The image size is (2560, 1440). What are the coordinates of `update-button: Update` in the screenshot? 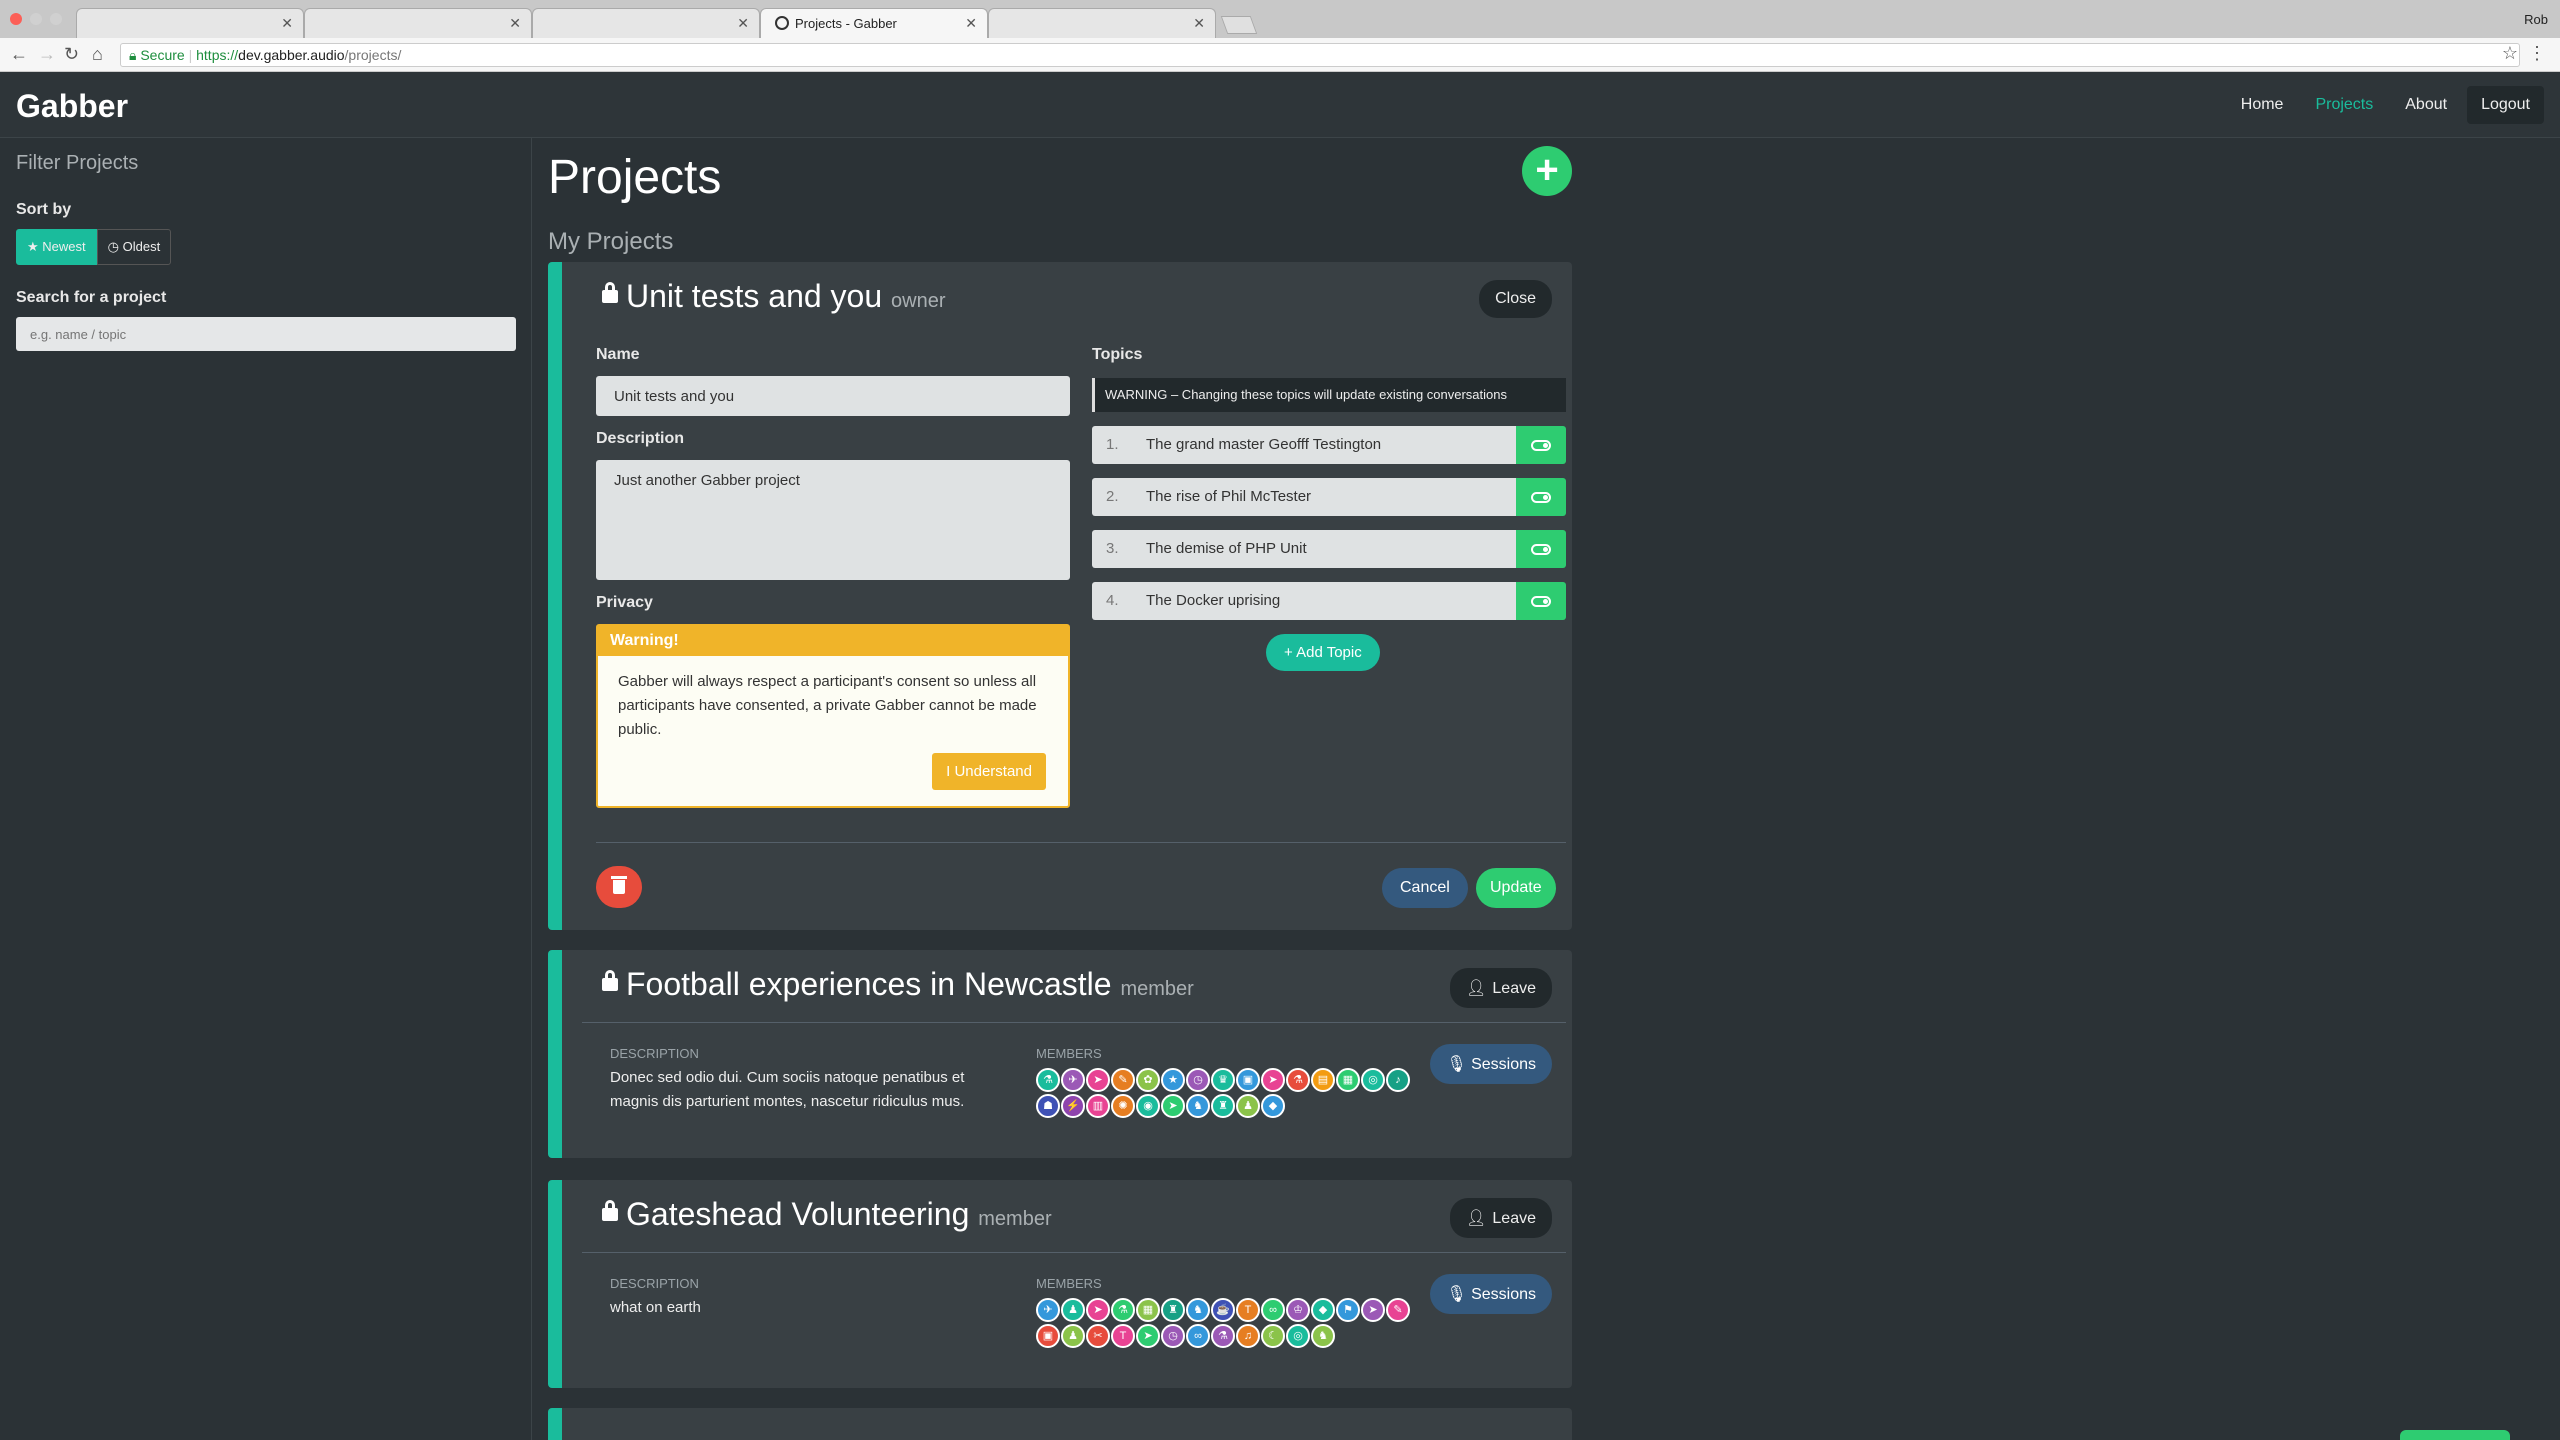 It's located at (1516, 888).